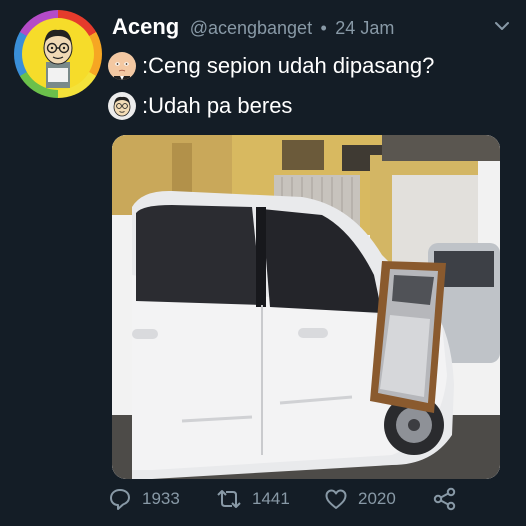 The height and width of the screenshot is (526, 526). I want to click on retweet-button: 1441, so click(253, 499).